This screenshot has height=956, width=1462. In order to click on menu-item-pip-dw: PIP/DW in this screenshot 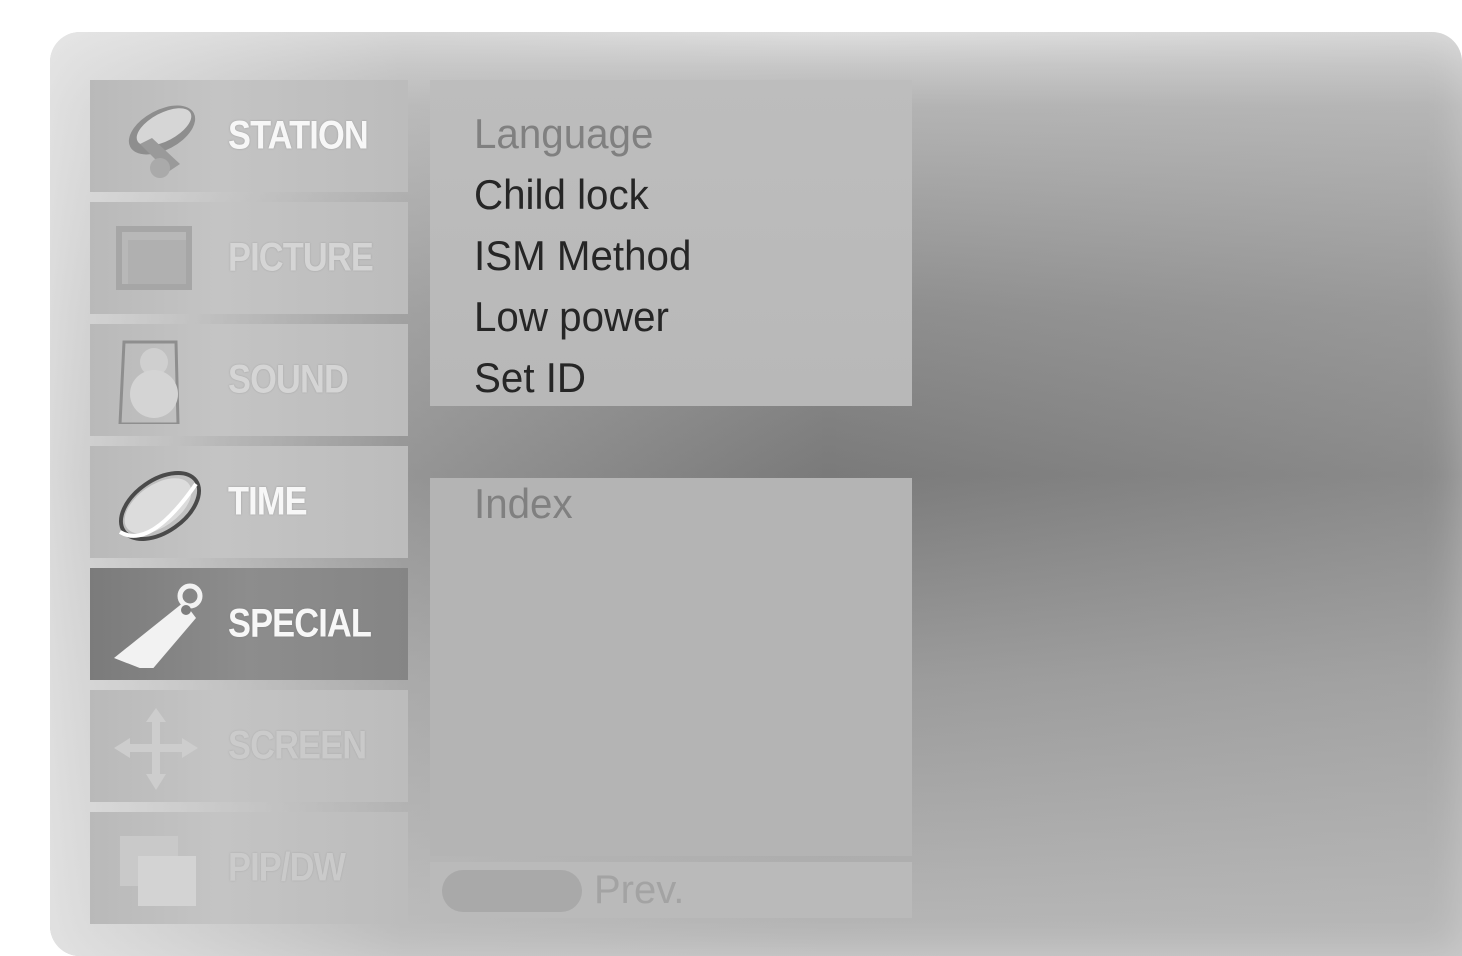, I will do `click(249, 868)`.